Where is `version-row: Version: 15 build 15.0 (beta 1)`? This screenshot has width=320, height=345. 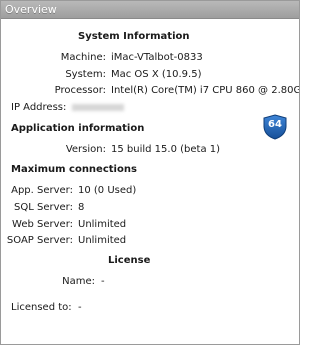
version-row: Version: 15 build 15.0 (beta 1) is located at coordinates (150, 150).